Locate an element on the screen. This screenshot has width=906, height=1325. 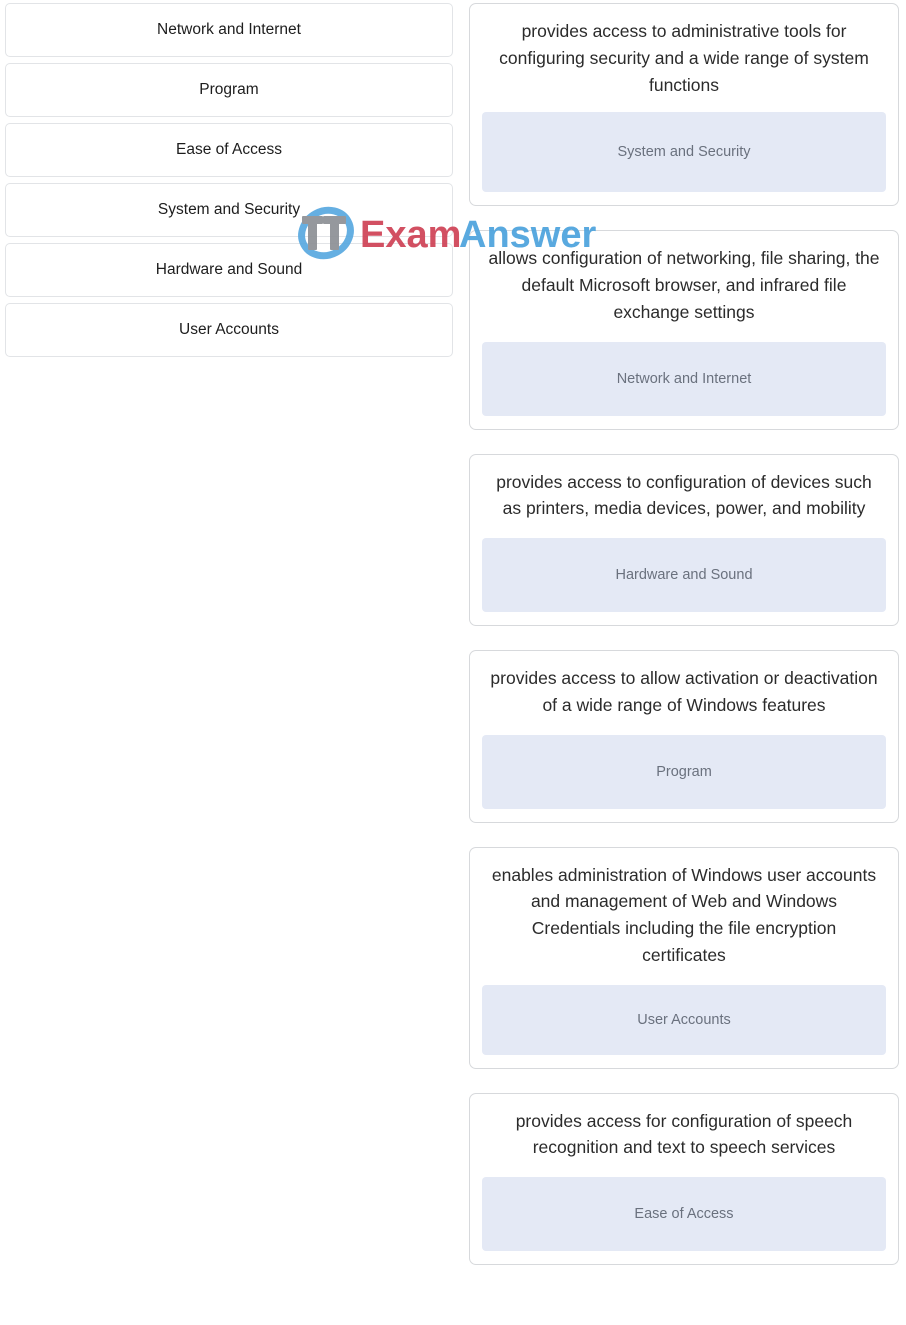
source-item-hardware-and-sound: Hardware and Sound is located at coordinates (229, 270).